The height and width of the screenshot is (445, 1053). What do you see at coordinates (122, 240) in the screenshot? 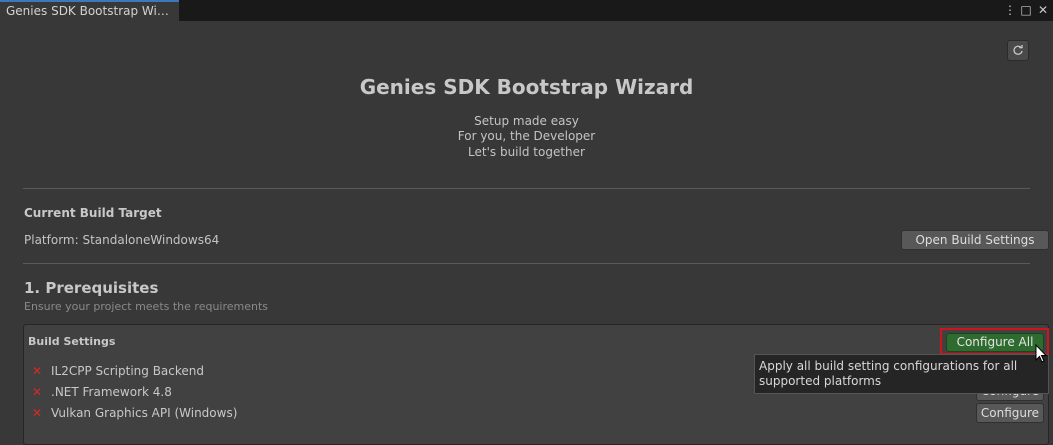
I see `platform-text: Platform: StandaloneWindows64` at bounding box center [122, 240].